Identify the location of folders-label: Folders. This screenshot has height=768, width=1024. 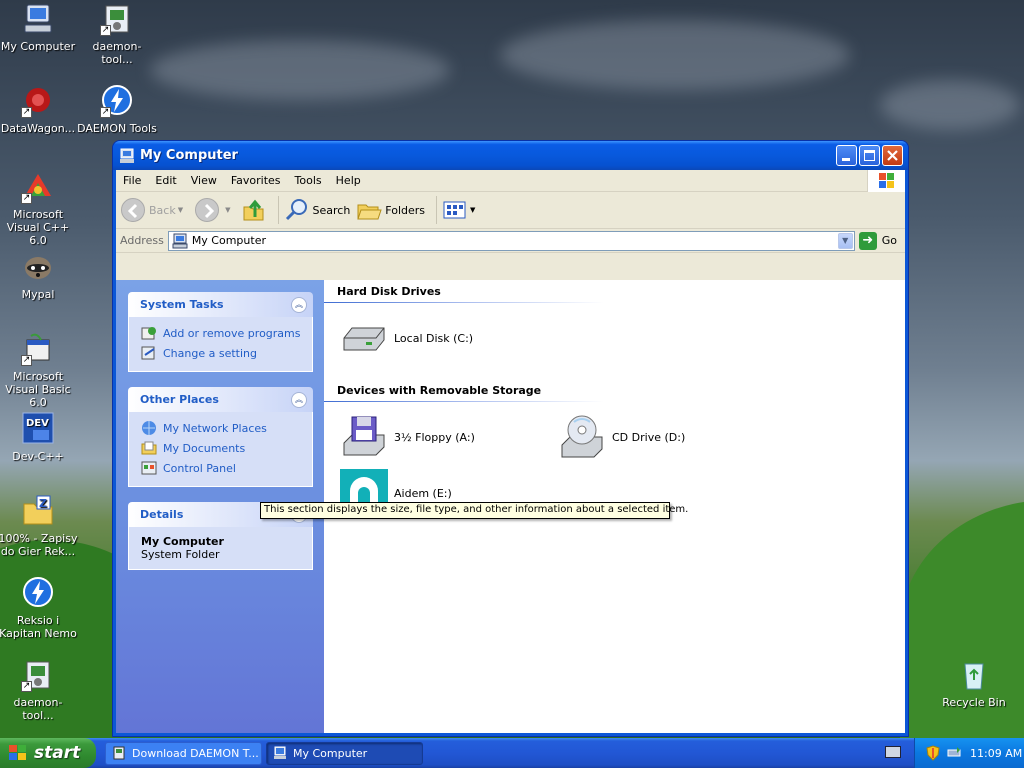
(405, 210).